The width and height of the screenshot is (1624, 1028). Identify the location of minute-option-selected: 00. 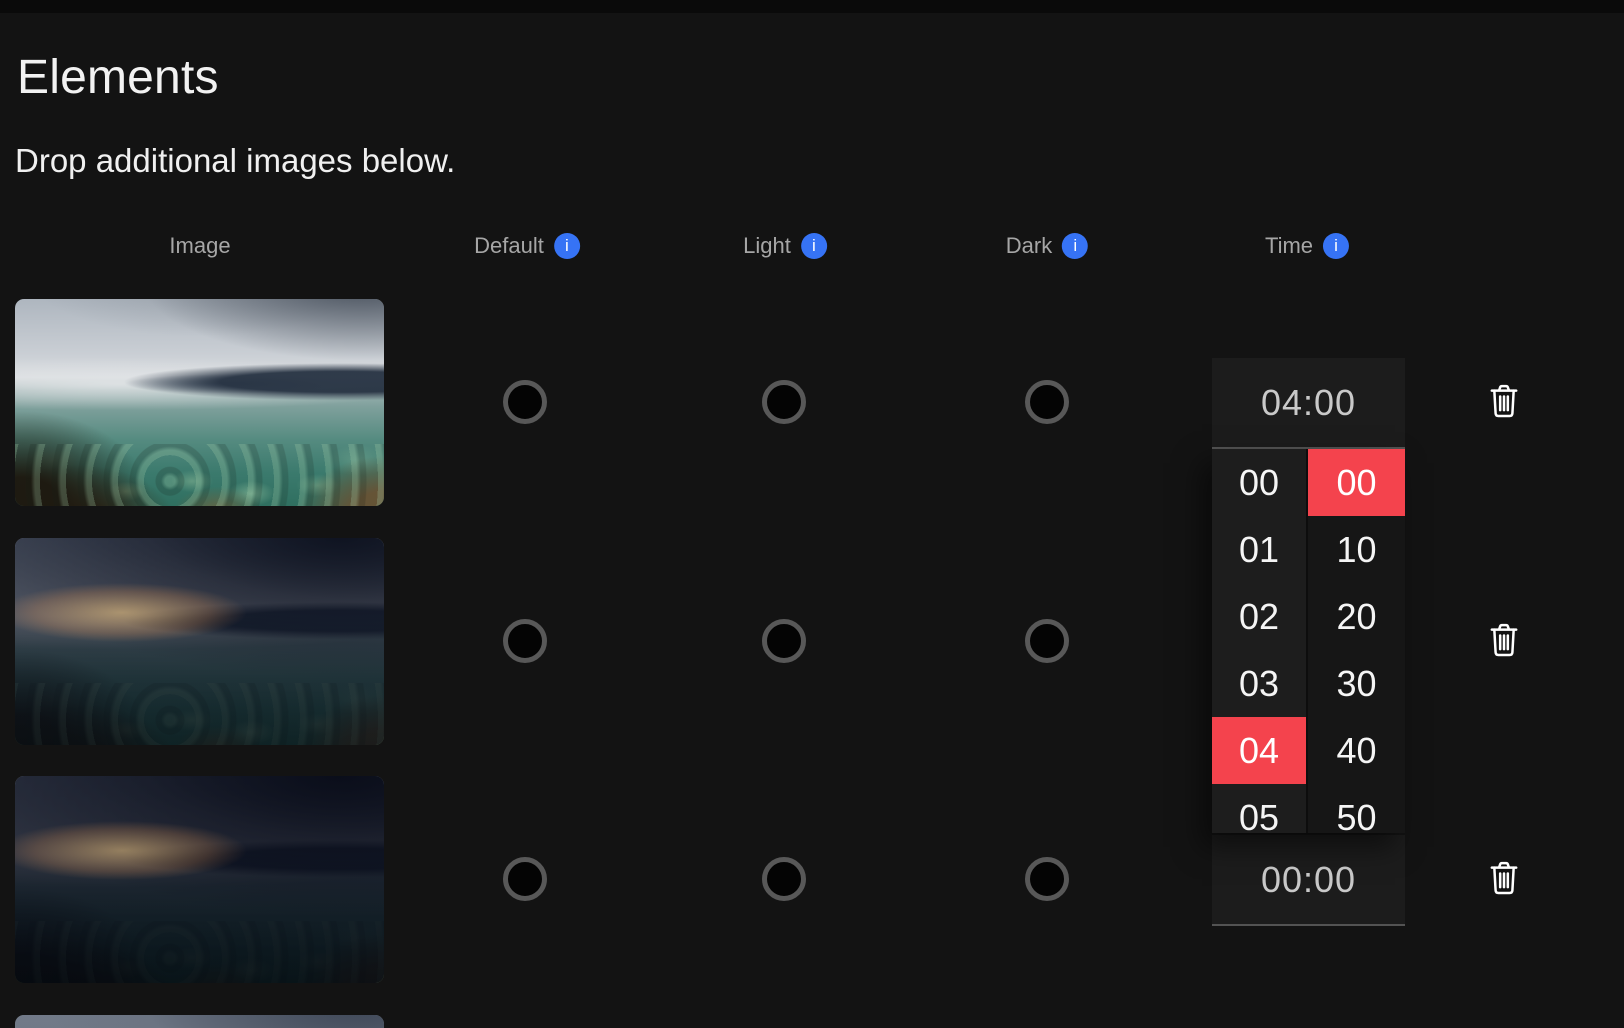
(1356, 482).